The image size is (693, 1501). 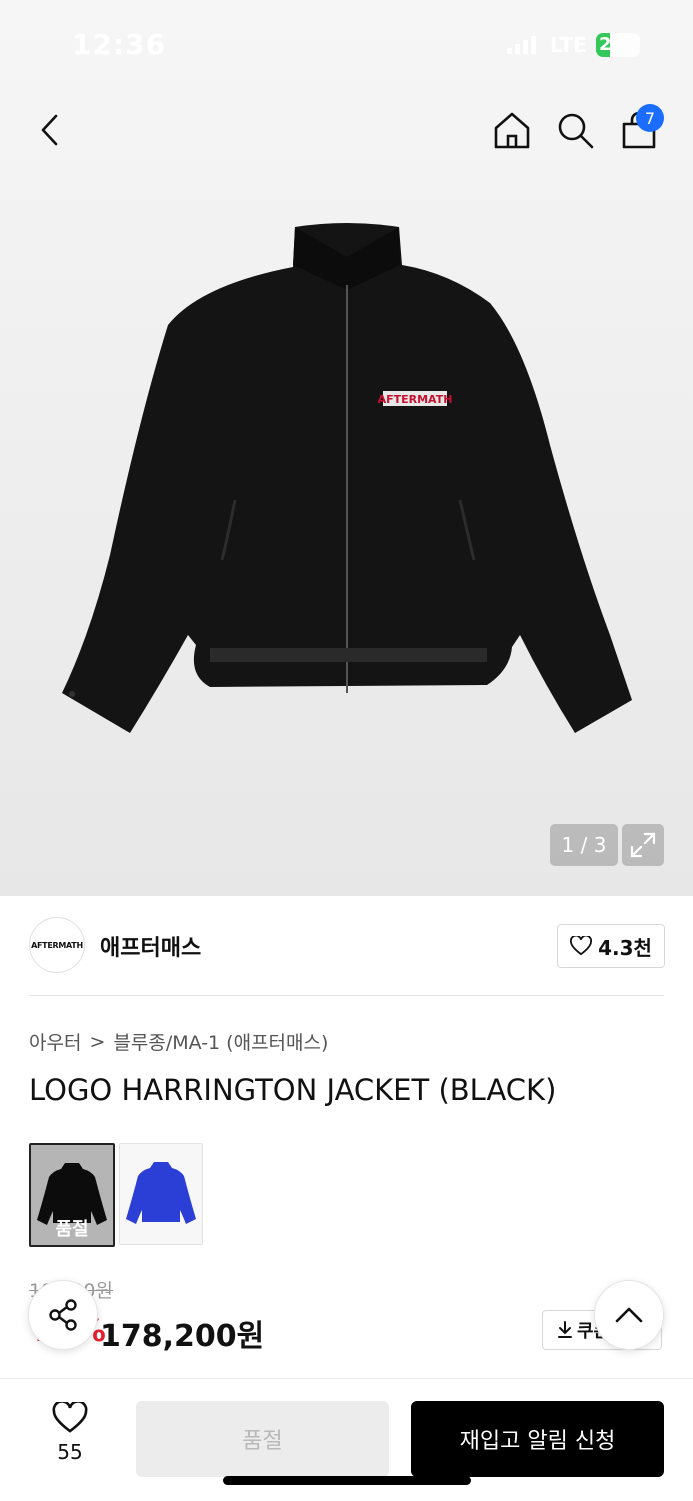 What do you see at coordinates (346, 995) in the screenshot?
I see `divider` at bounding box center [346, 995].